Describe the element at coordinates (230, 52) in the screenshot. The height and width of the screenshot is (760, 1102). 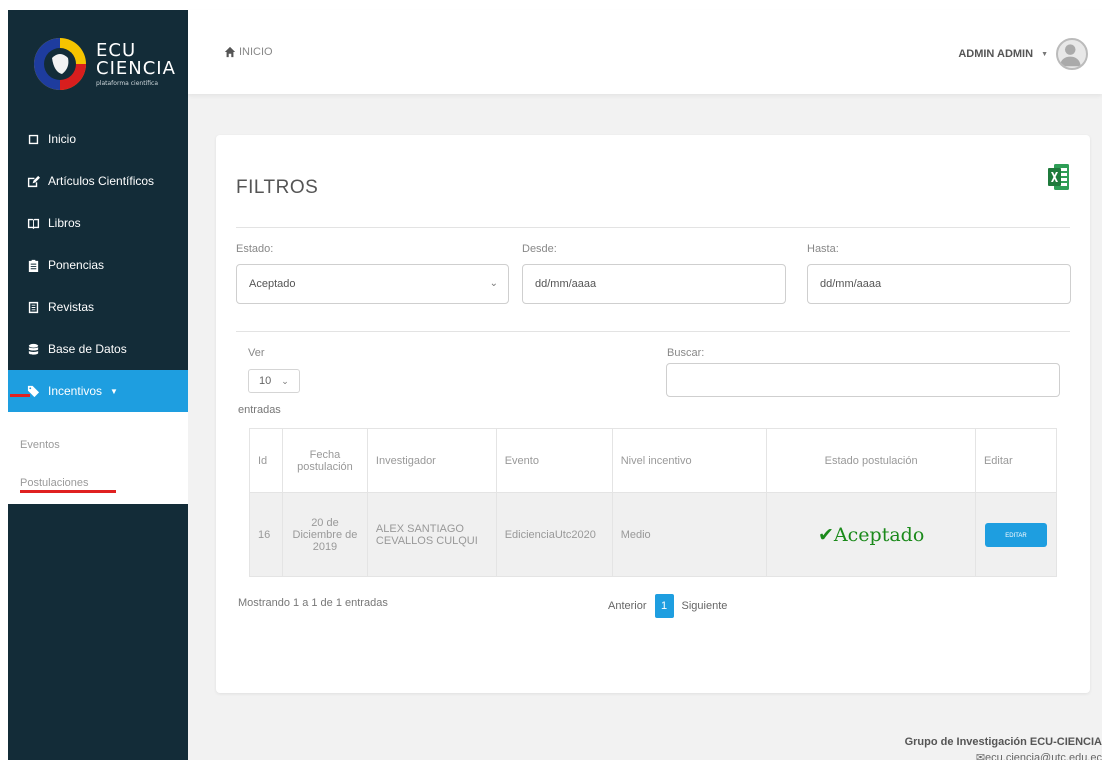
I see `home-icon` at that location.